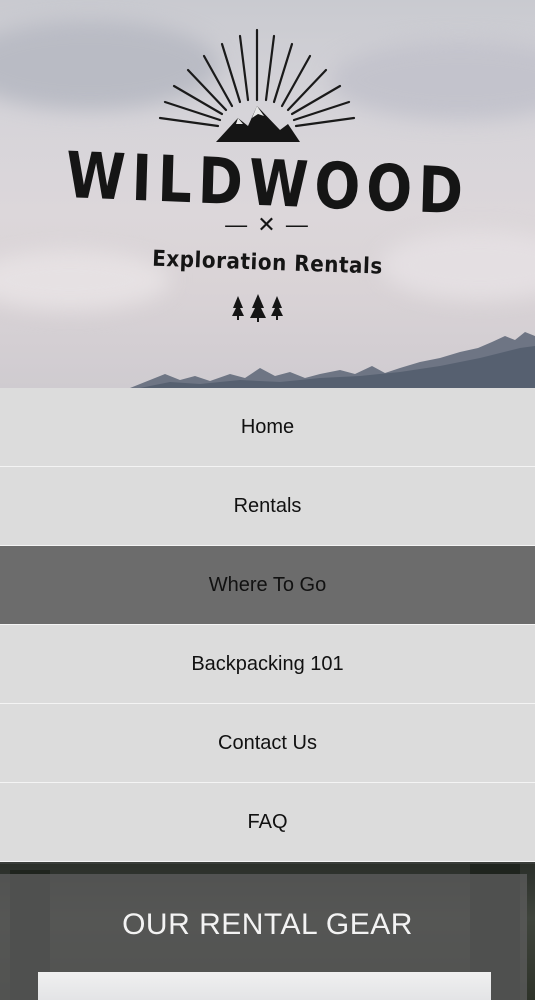 The height and width of the screenshot is (1000, 535). Describe the element at coordinates (267, 506) in the screenshot. I see `nav-item-rentals: Rentals` at that location.